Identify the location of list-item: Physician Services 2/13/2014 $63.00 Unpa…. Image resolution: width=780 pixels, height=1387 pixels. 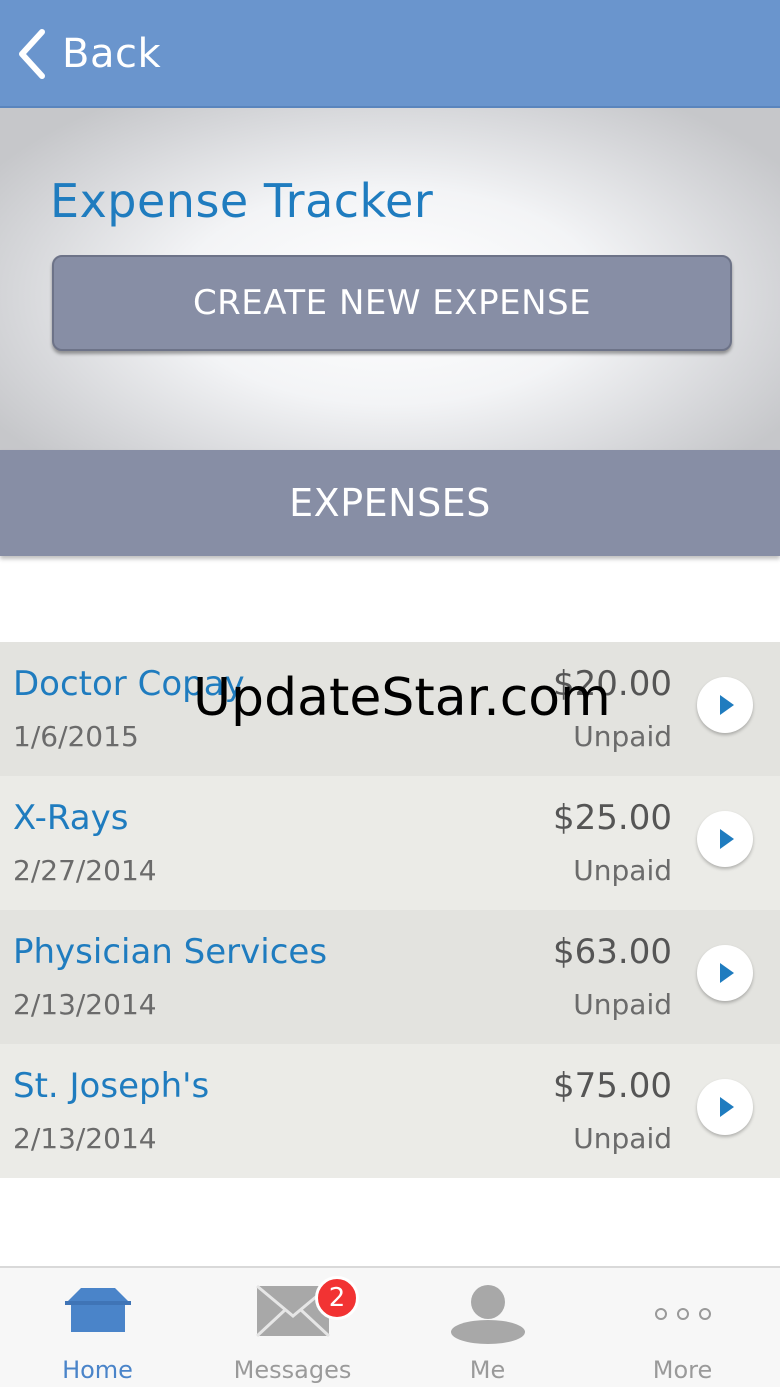
(390, 977).